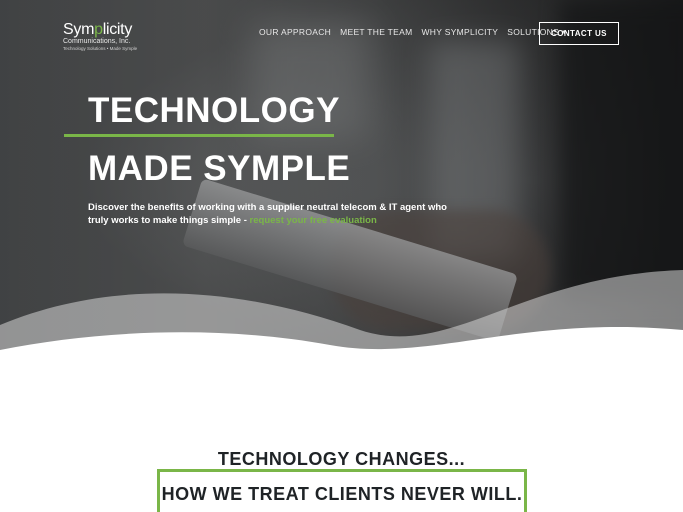 The width and height of the screenshot is (683, 512). I want to click on free-evaluation-link: request your free evaluation, so click(313, 220).